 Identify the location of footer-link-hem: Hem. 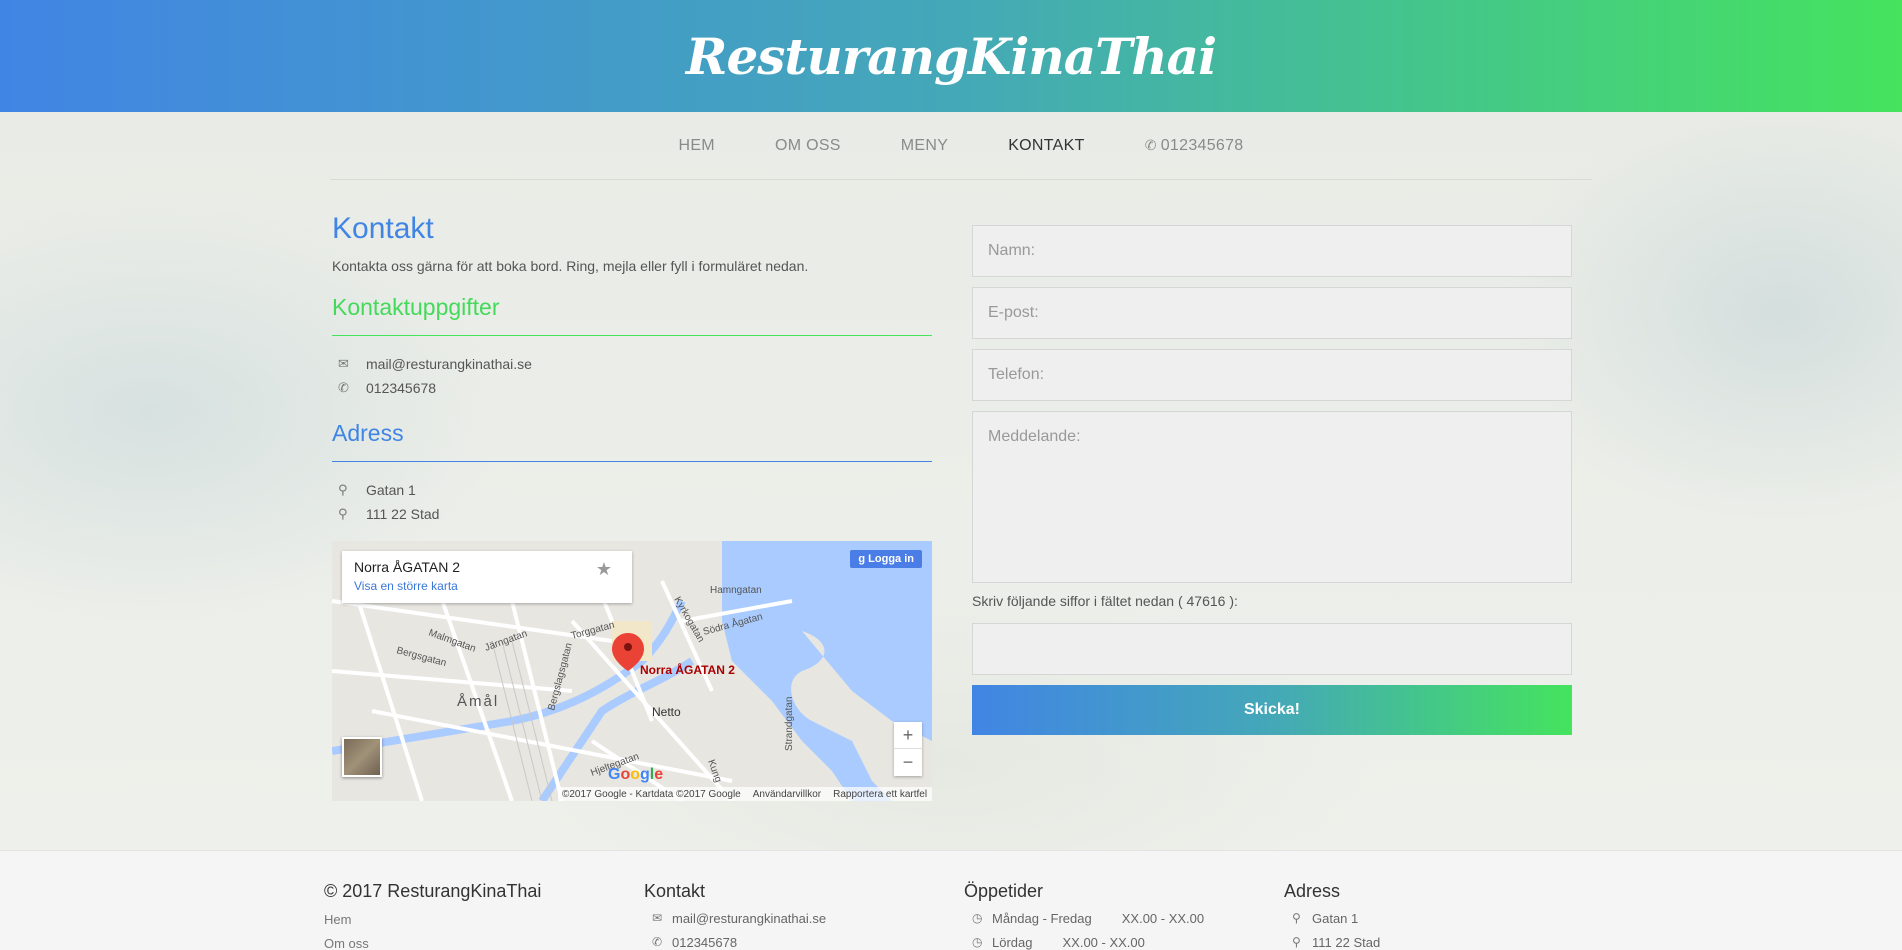
(432, 919).